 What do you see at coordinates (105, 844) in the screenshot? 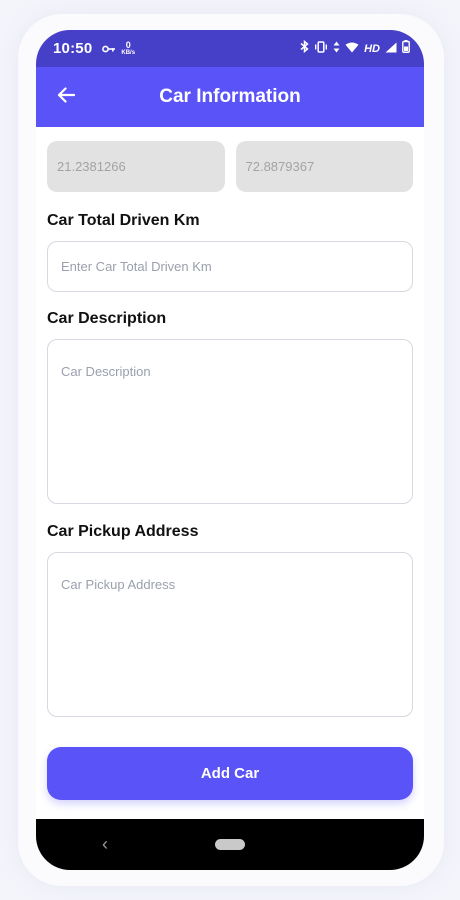
I see `nav-back-icon: ‹` at bounding box center [105, 844].